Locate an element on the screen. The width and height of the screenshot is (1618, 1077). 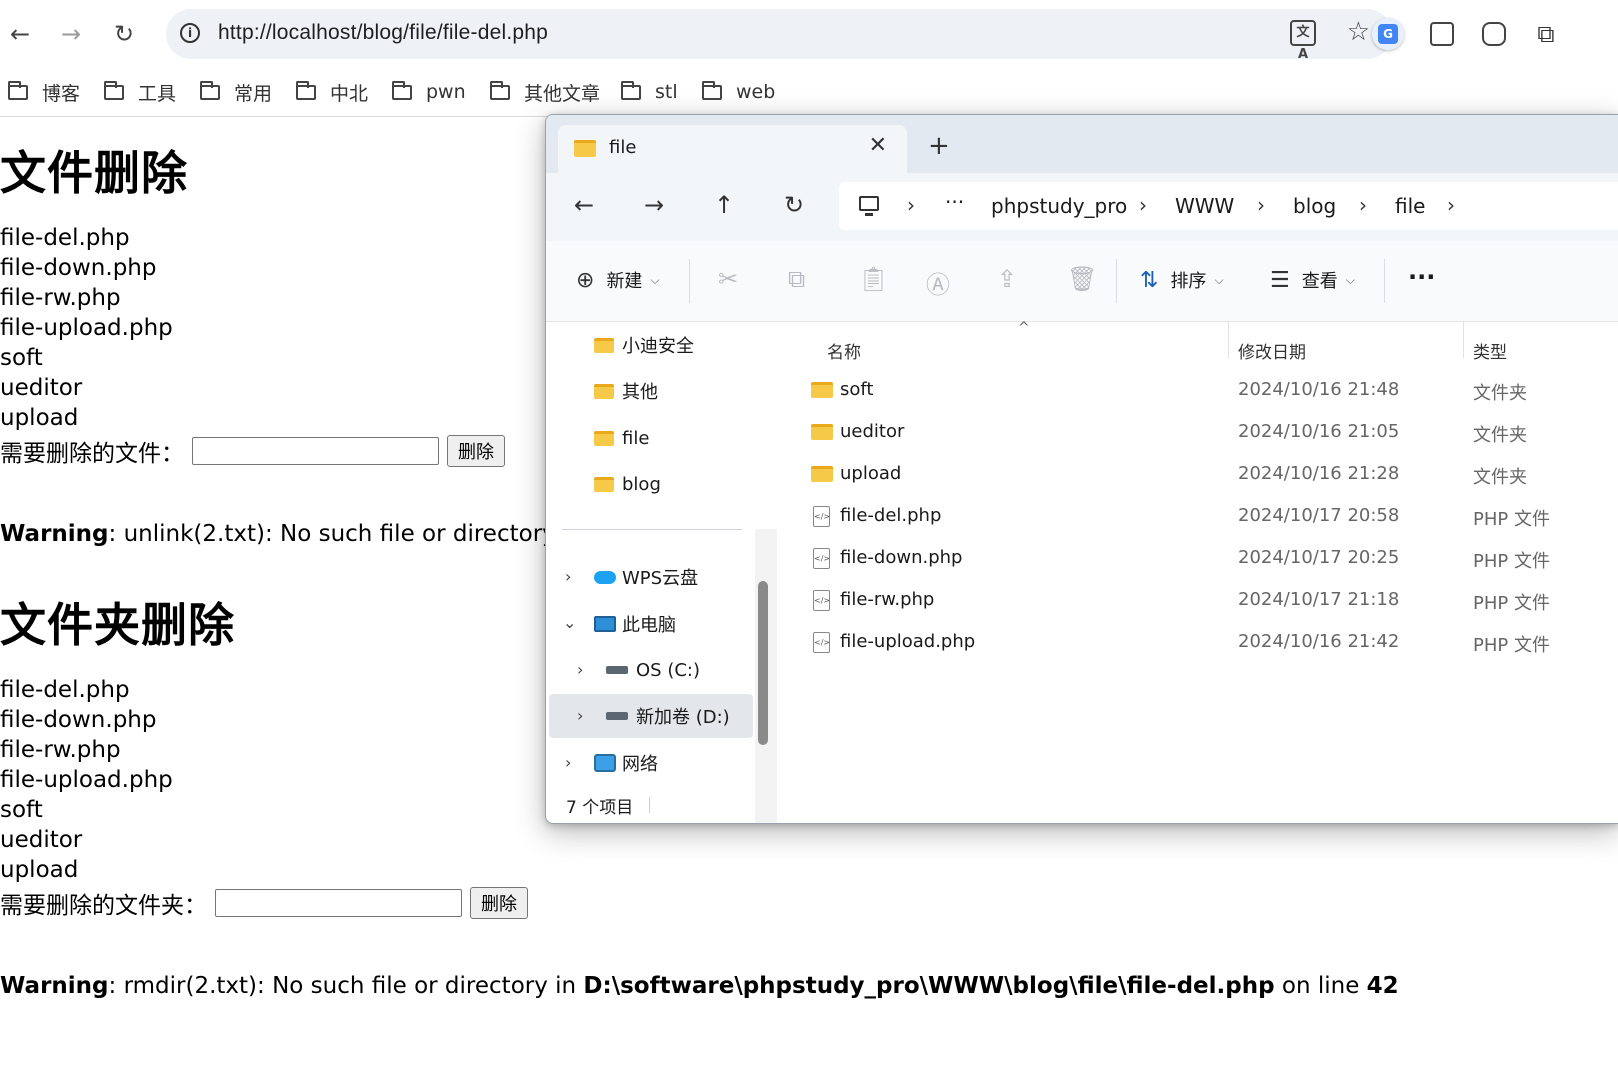
divider is located at coordinates (689, 281).